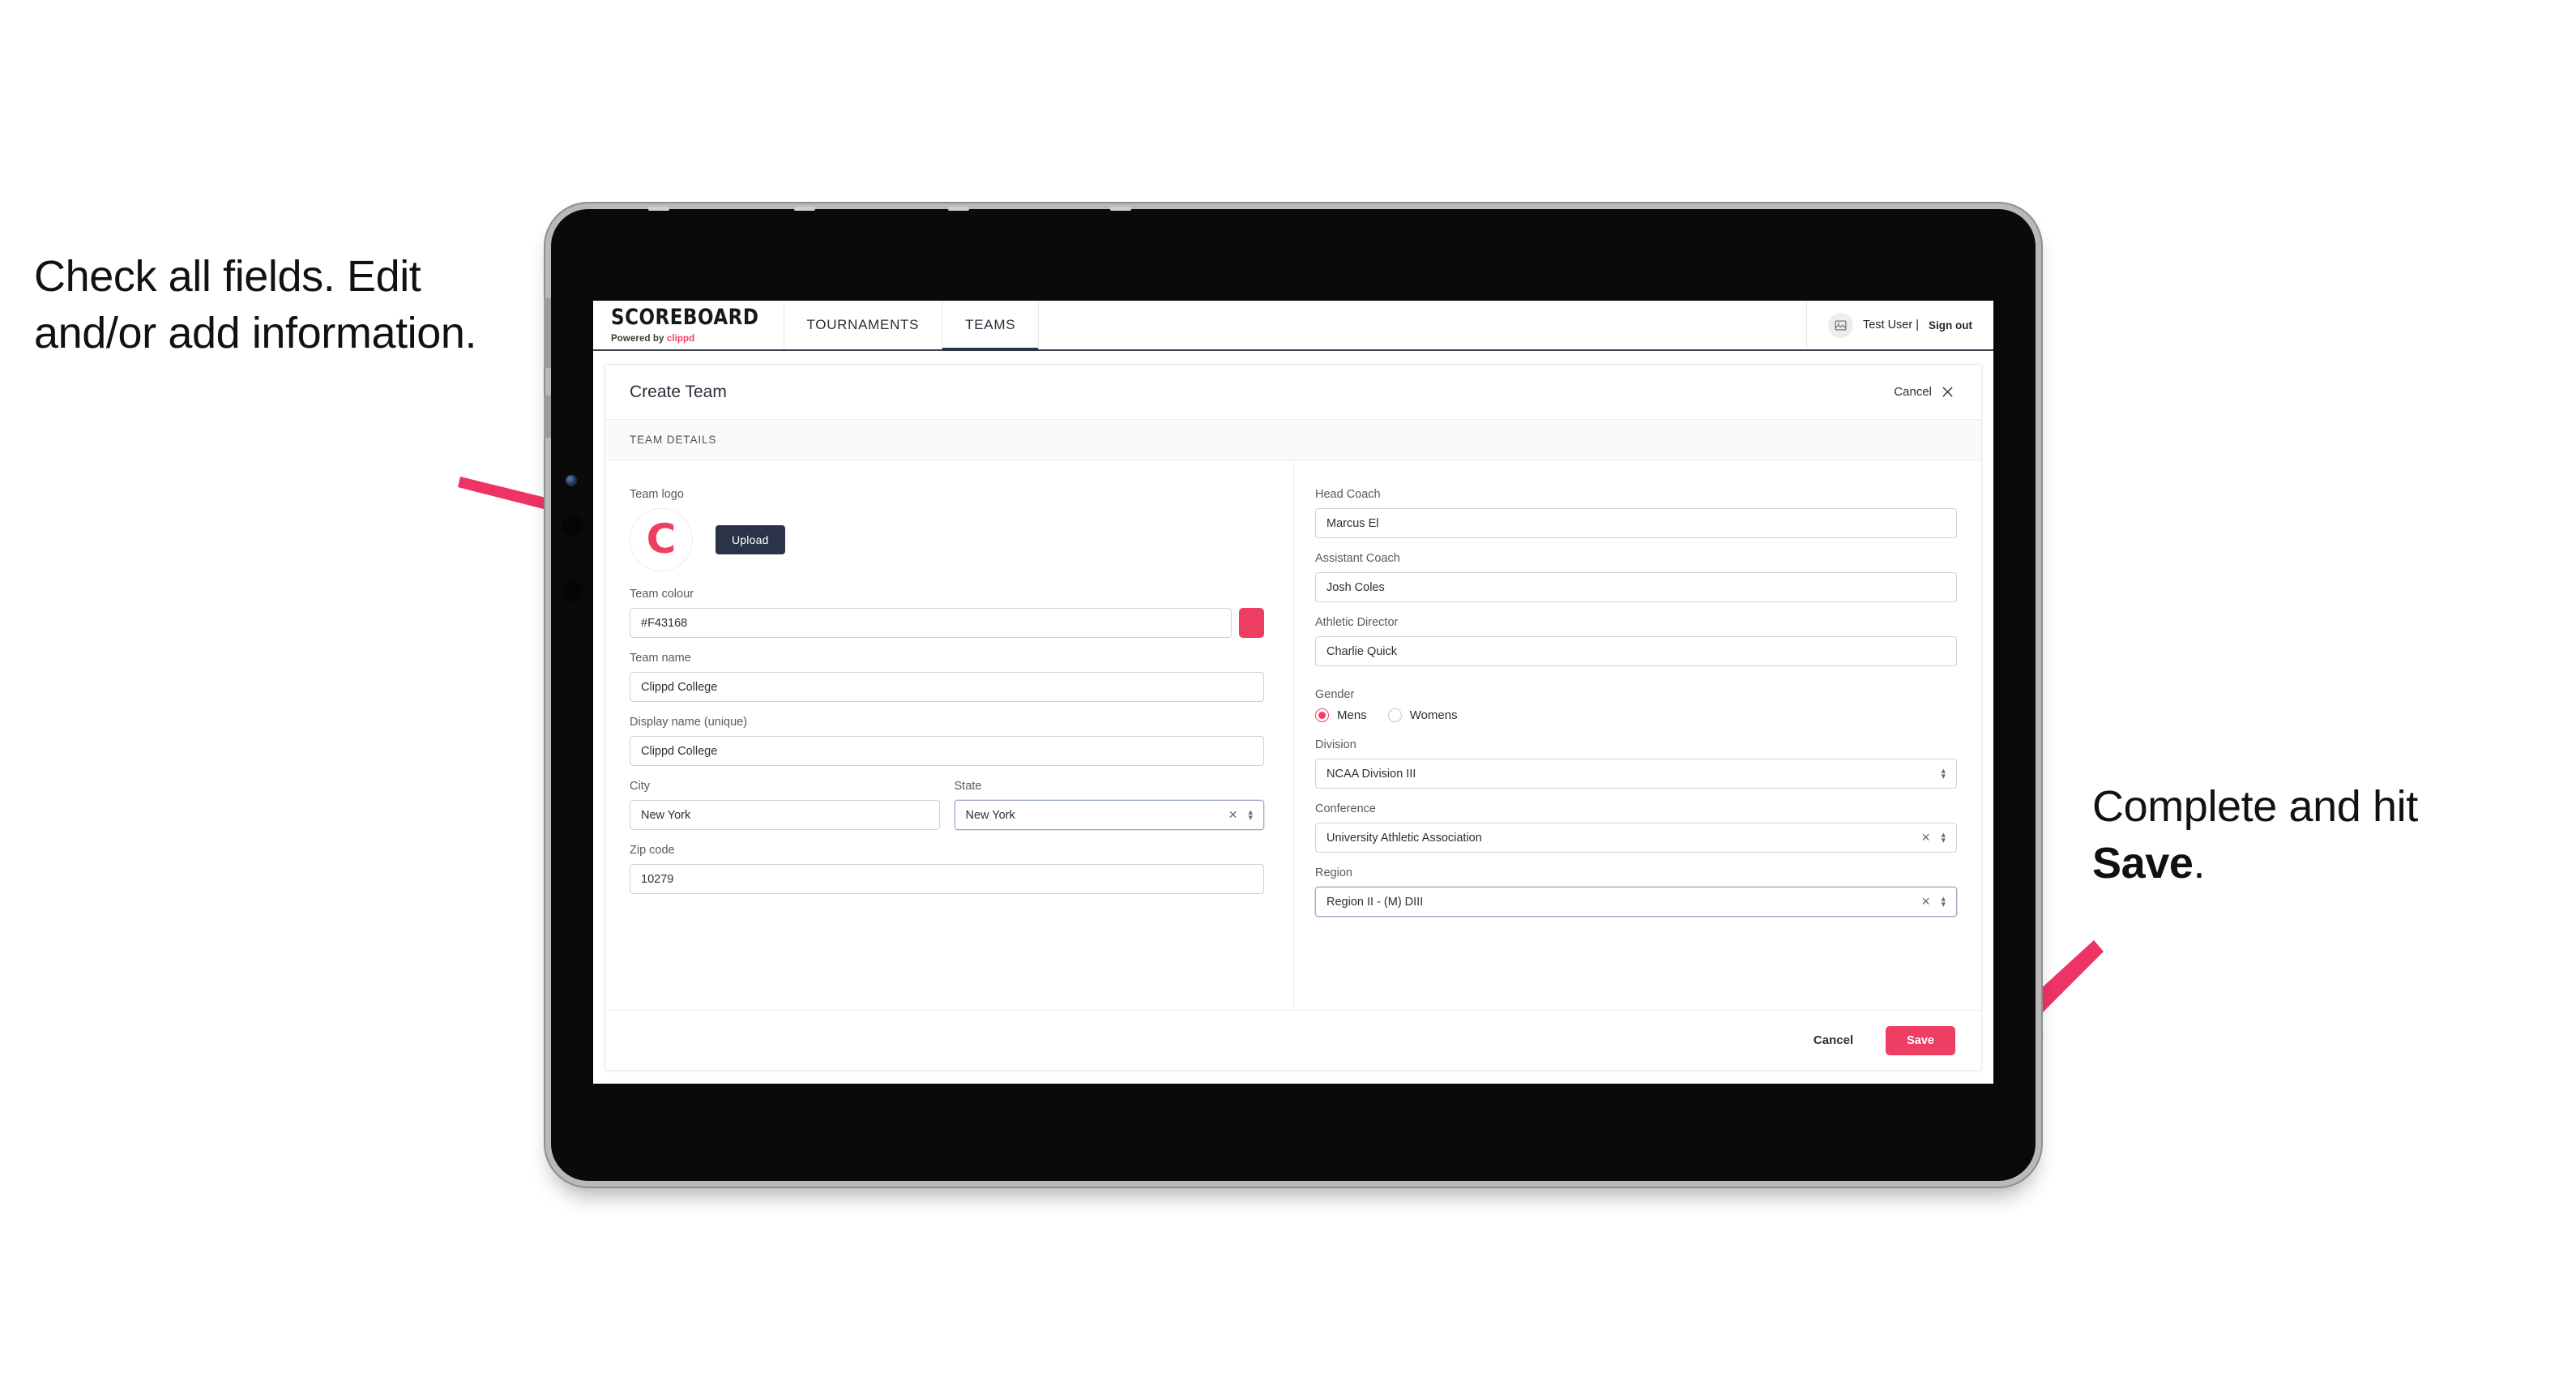 The height and width of the screenshot is (1386, 2576). What do you see at coordinates (1950, 325) in the screenshot?
I see `sign-out-link: Sign out` at bounding box center [1950, 325].